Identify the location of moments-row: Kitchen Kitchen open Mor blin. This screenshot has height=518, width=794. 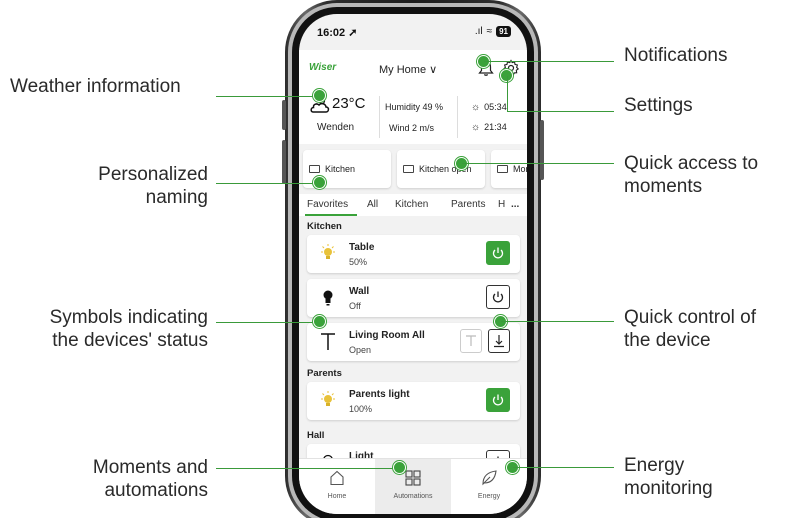
(415, 170).